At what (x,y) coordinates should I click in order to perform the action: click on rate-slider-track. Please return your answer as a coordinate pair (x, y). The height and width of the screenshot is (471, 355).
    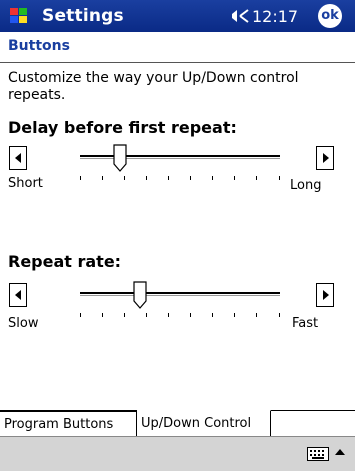
    Looking at the image, I should click on (180, 293).